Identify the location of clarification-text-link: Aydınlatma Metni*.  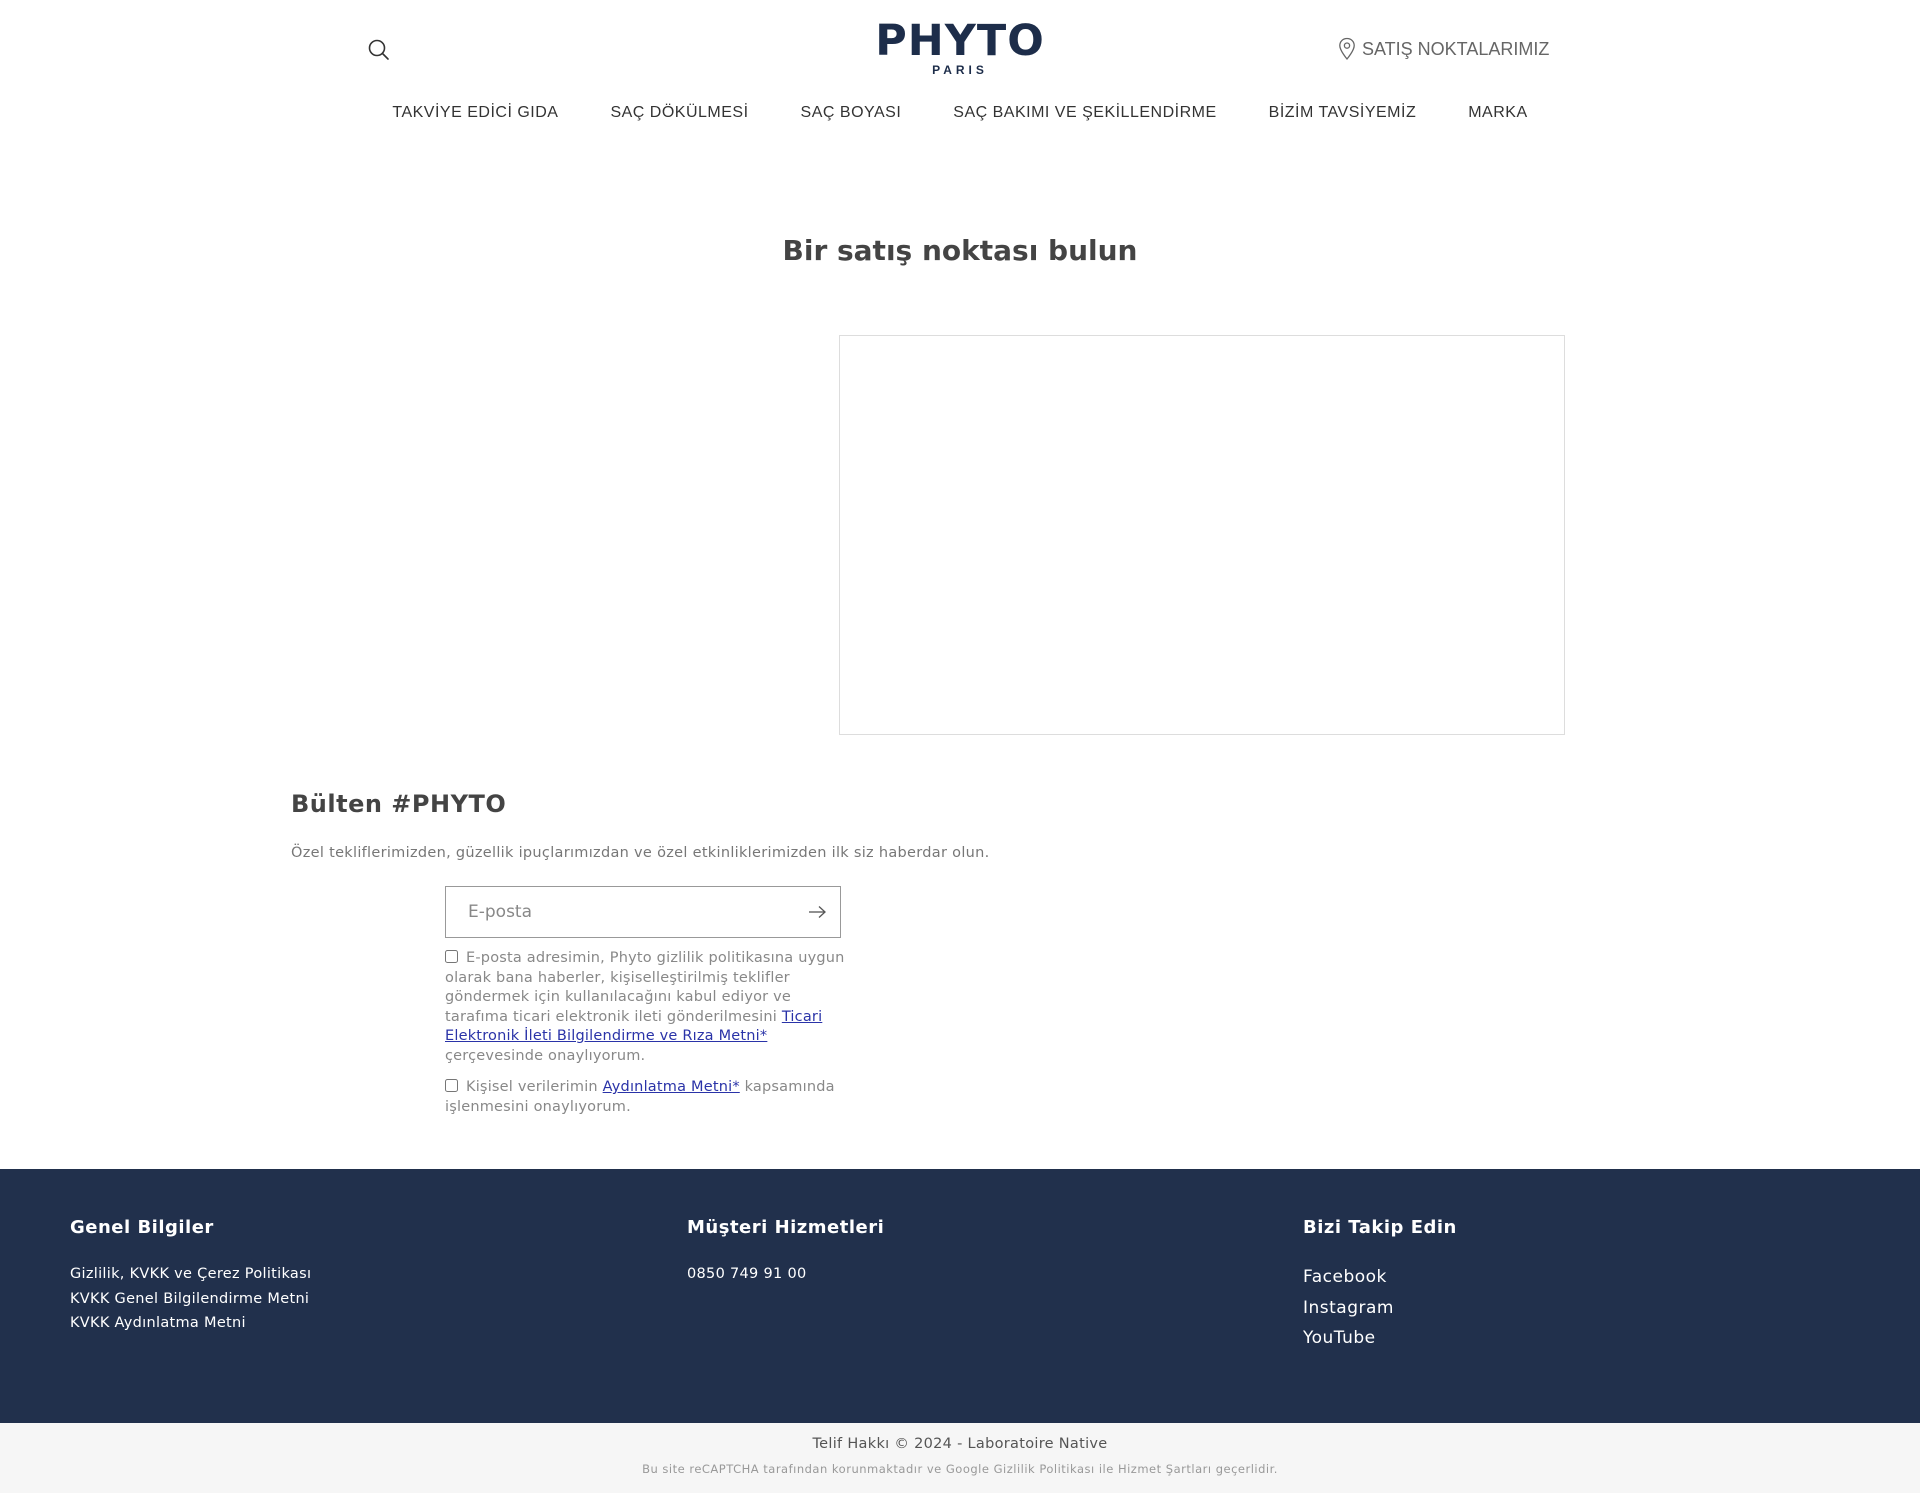
(671, 1087).